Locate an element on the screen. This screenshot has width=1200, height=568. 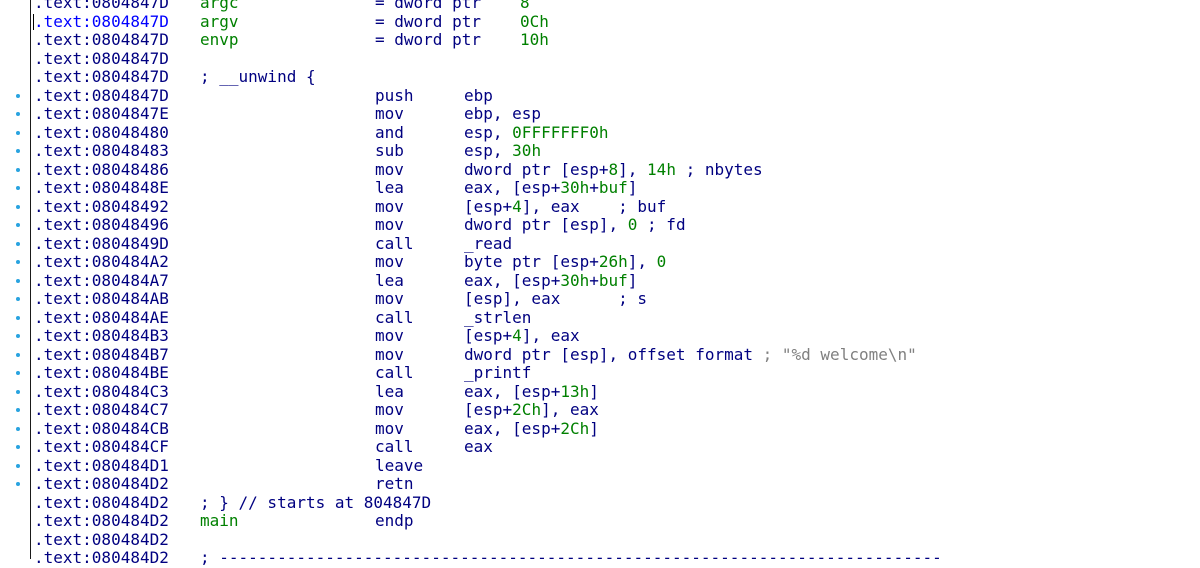
listing-line: .text:080484D2 ; } // starts at 804847D is located at coordinates (600, 503).